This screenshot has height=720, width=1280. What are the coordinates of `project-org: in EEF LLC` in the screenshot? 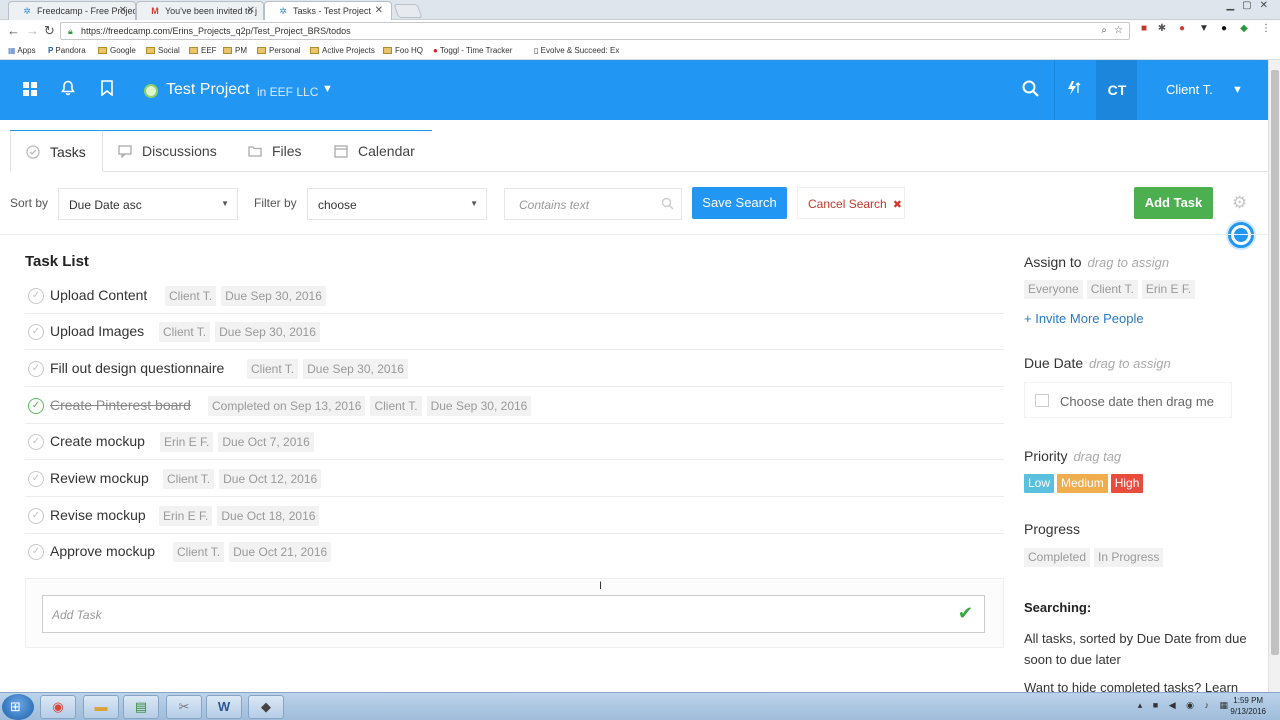 It's located at (287, 92).